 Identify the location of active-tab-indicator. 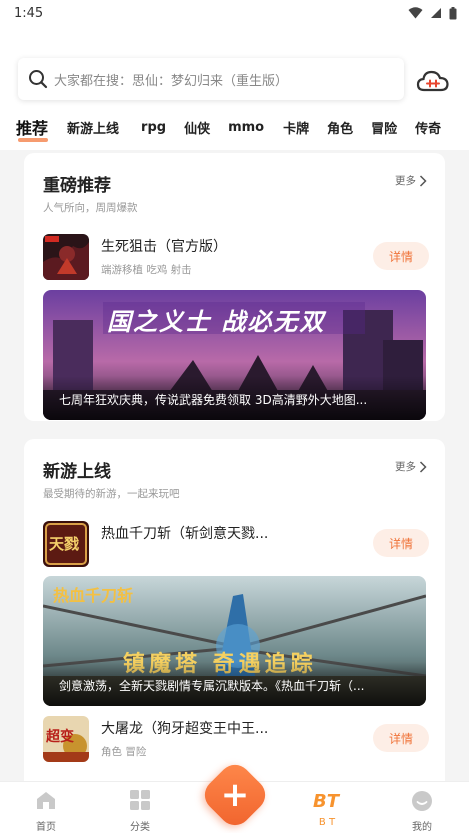
(33, 140).